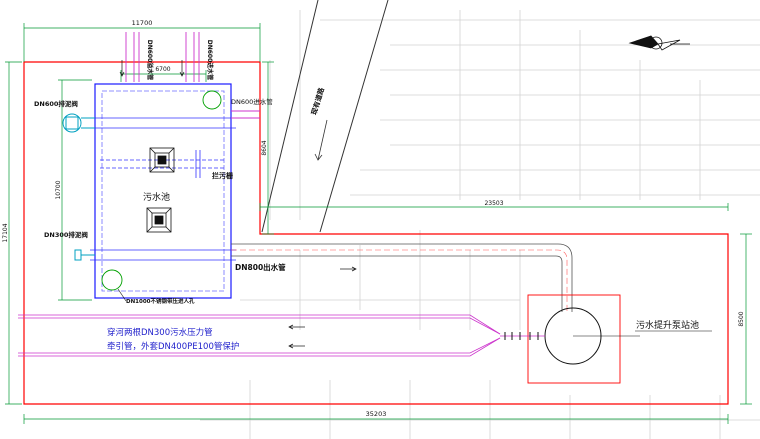 This screenshot has height=439, width=760. I want to click on screen-label: 拦污栅, so click(222, 175).